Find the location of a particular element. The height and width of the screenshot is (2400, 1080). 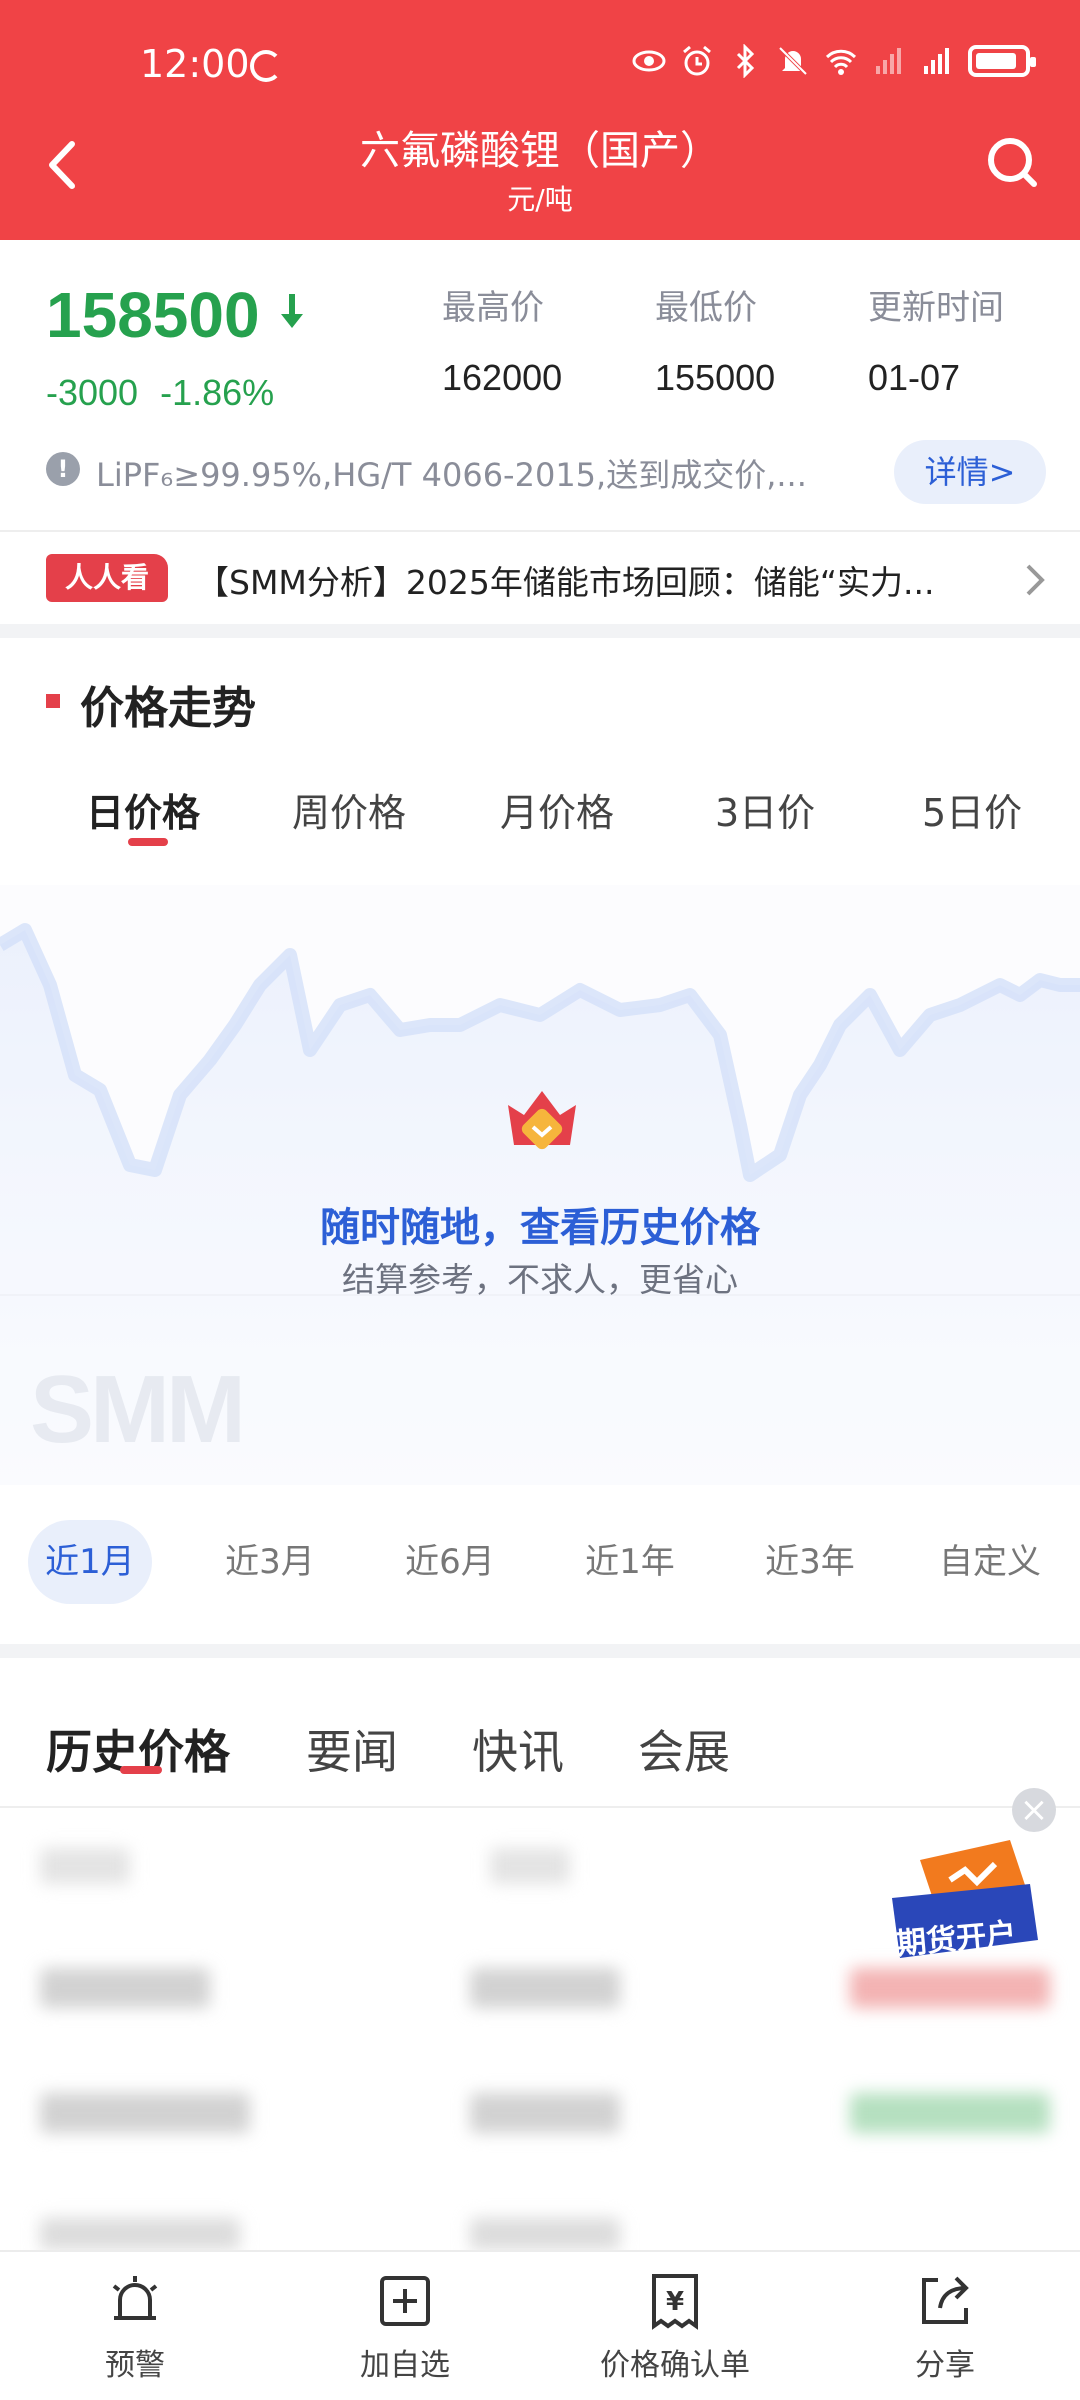

period-tabs: 日价格 周价格 月价格 3日价 5日价 is located at coordinates (540, 820).